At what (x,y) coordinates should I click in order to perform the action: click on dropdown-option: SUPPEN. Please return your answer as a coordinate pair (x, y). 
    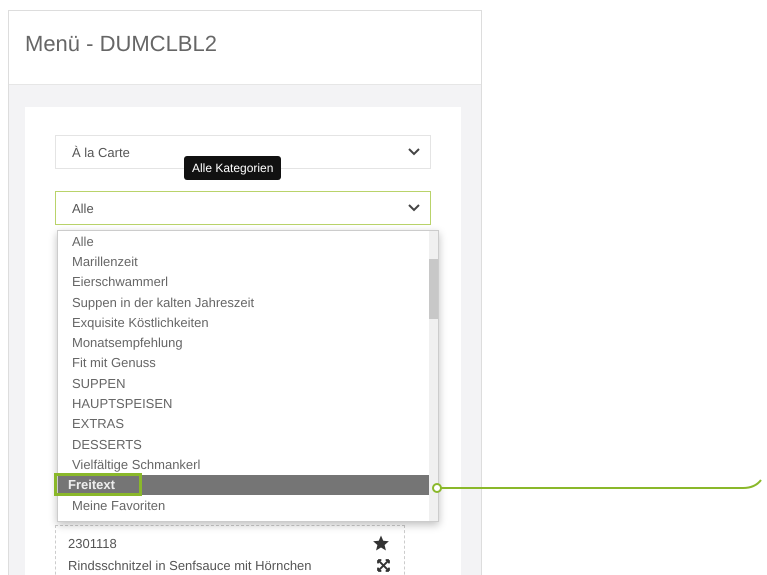
    Looking at the image, I should click on (99, 383).